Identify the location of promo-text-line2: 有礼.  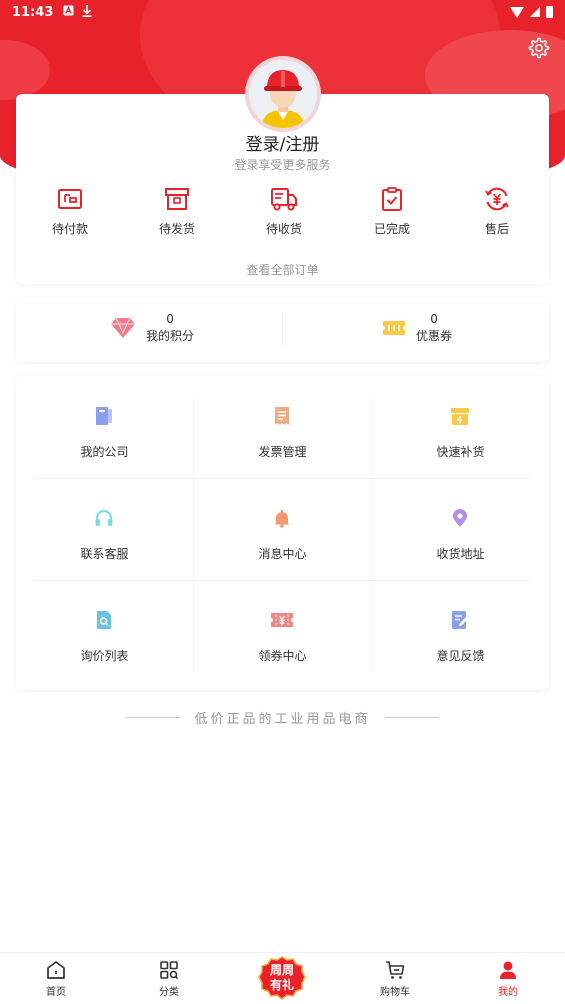
(281, 985).